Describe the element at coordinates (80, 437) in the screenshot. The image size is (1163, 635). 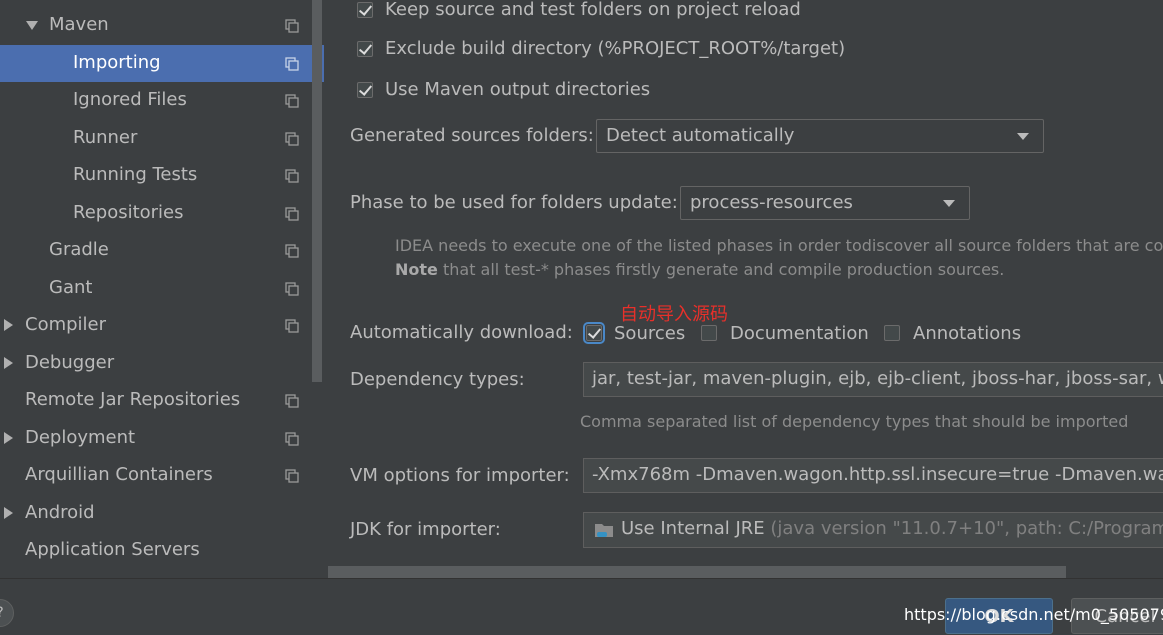
I see `tree-item-label: Deployment` at that location.